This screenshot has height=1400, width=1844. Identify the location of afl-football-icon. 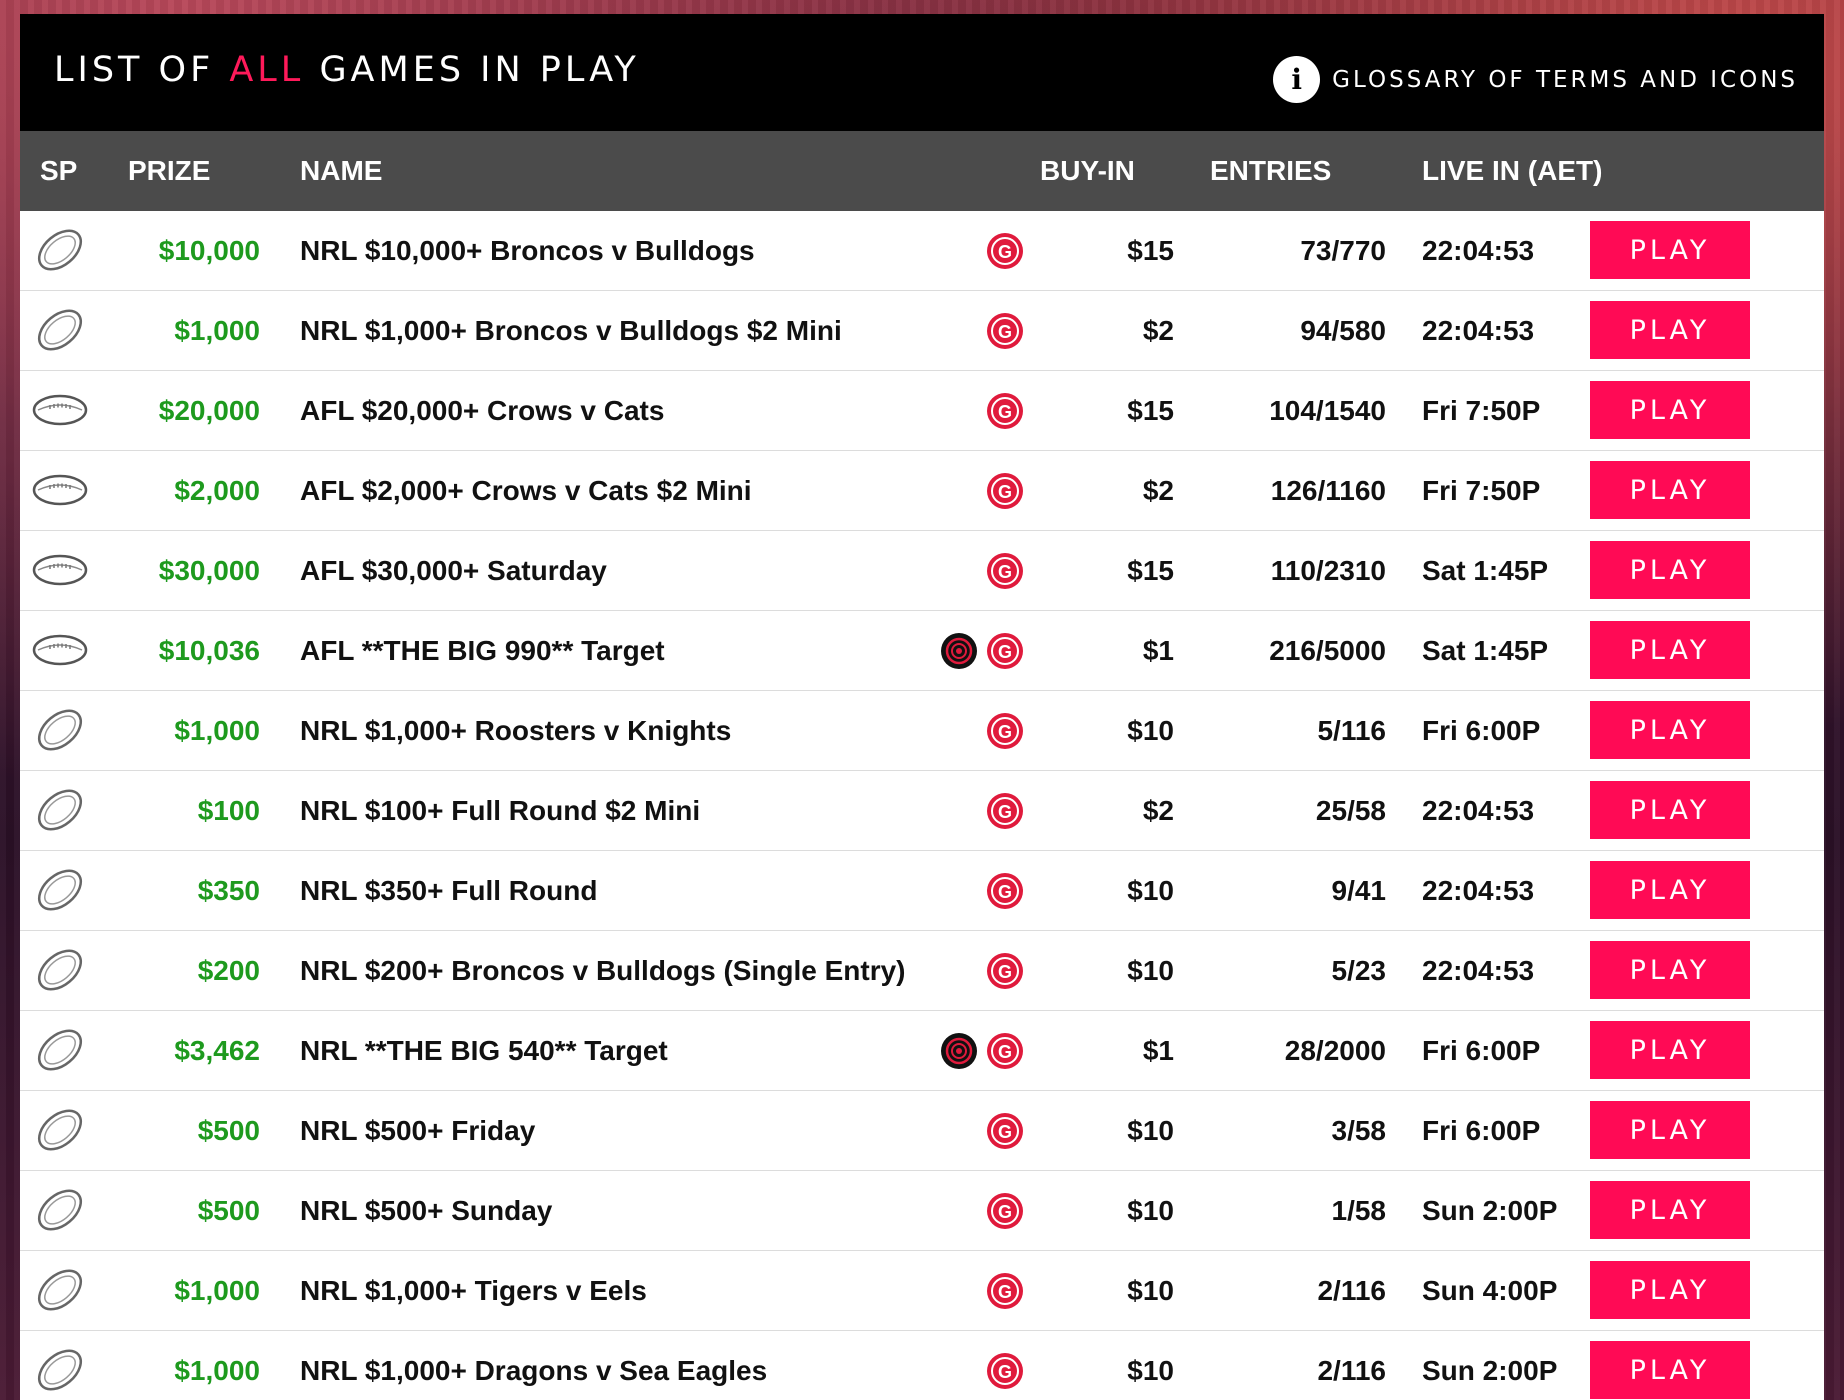
(60, 490).